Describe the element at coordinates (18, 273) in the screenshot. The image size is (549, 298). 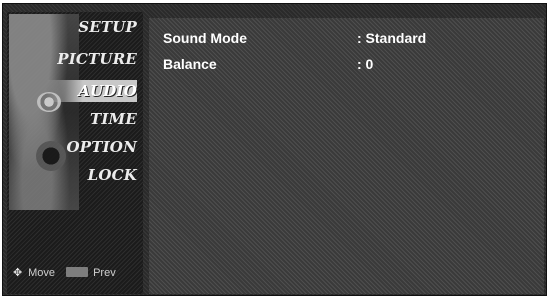
I see `four-way-arrow-icon: ✥` at that location.